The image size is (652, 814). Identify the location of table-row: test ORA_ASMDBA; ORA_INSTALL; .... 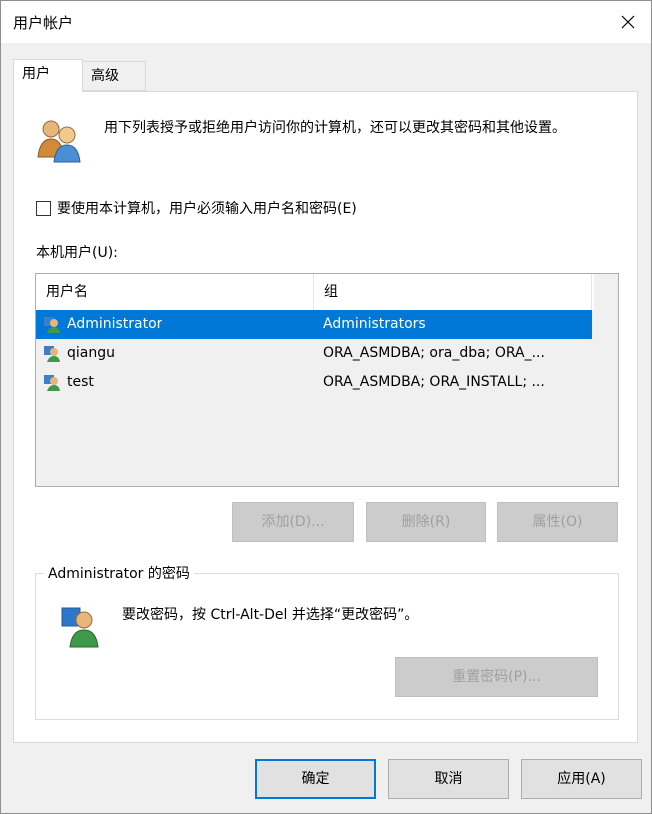
(314, 382).